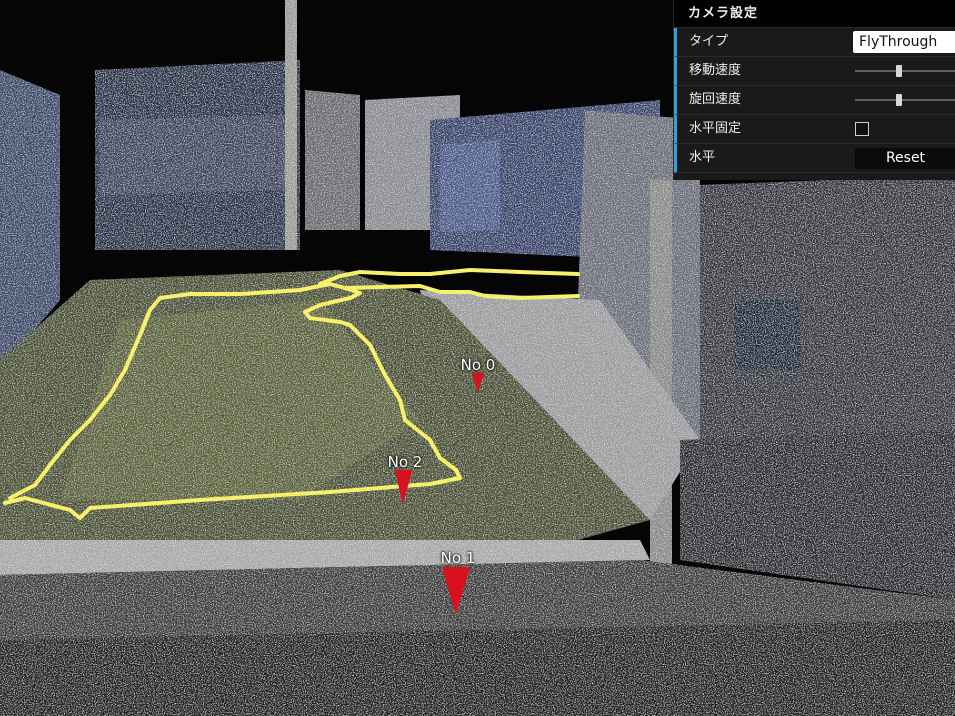  What do you see at coordinates (814, 42) in the screenshot?
I see `camera-type-row: タイプ FlyThrough` at bounding box center [814, 42].